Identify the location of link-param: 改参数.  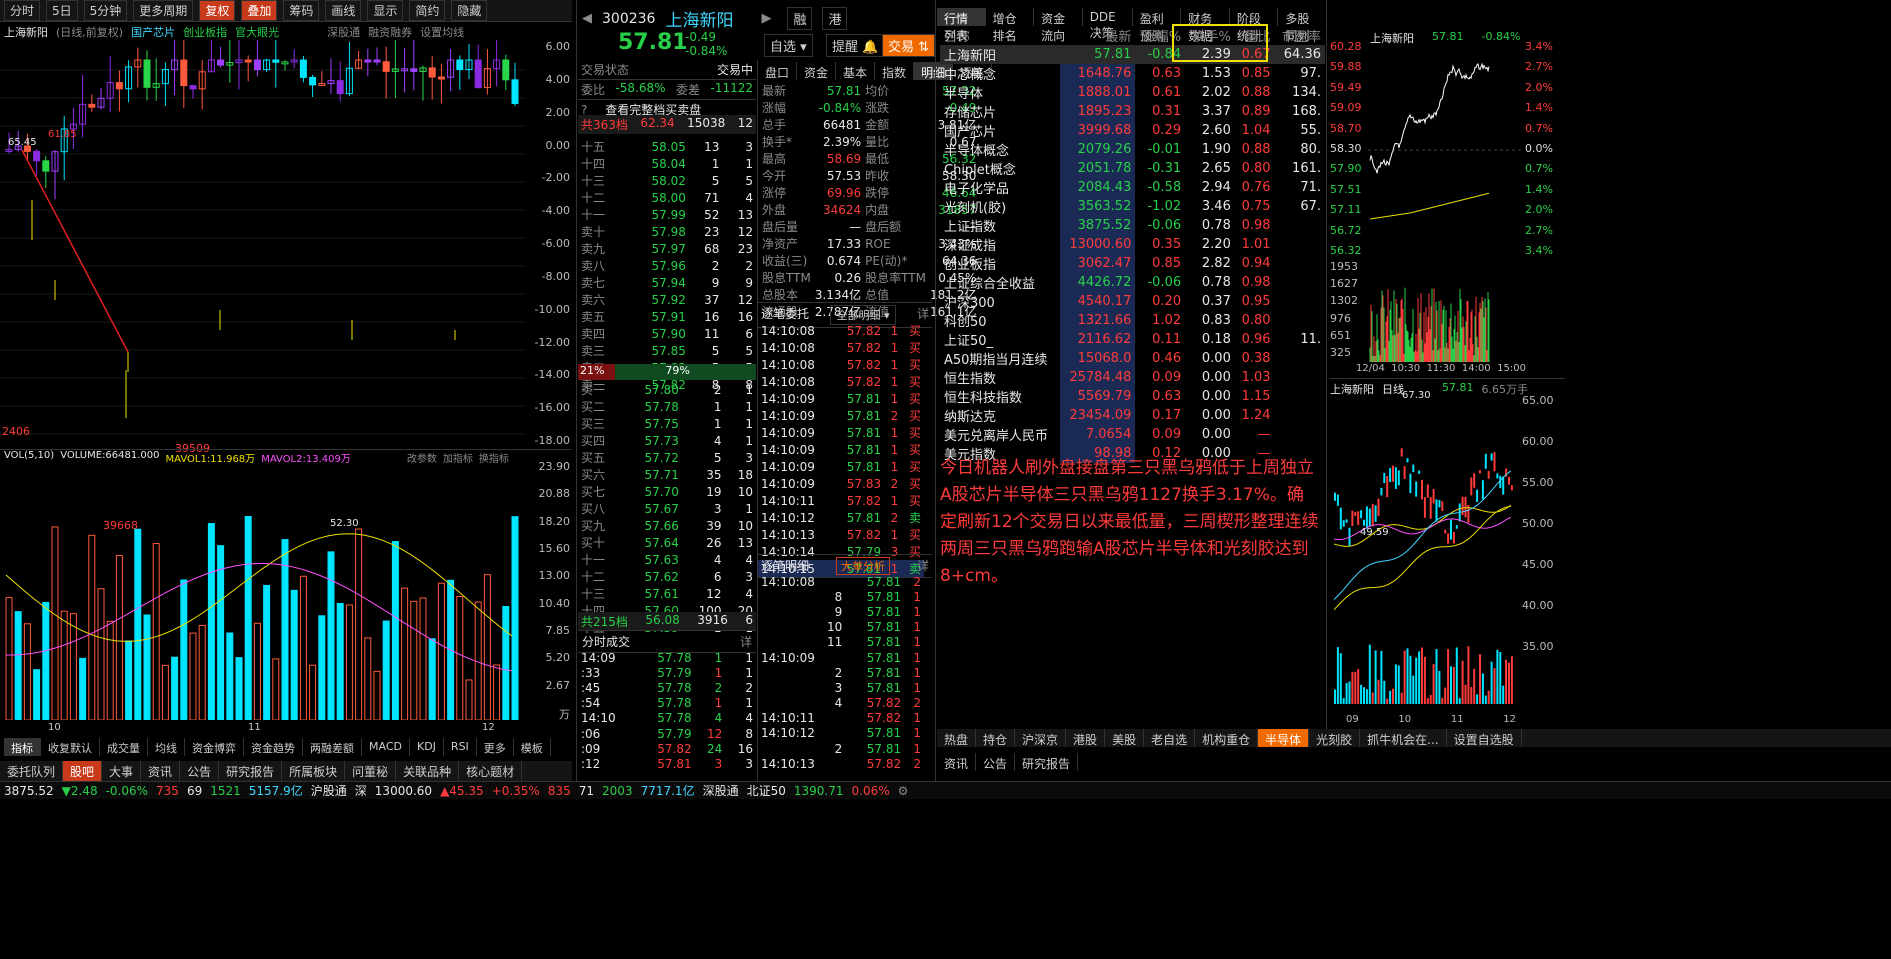
(422, 457).